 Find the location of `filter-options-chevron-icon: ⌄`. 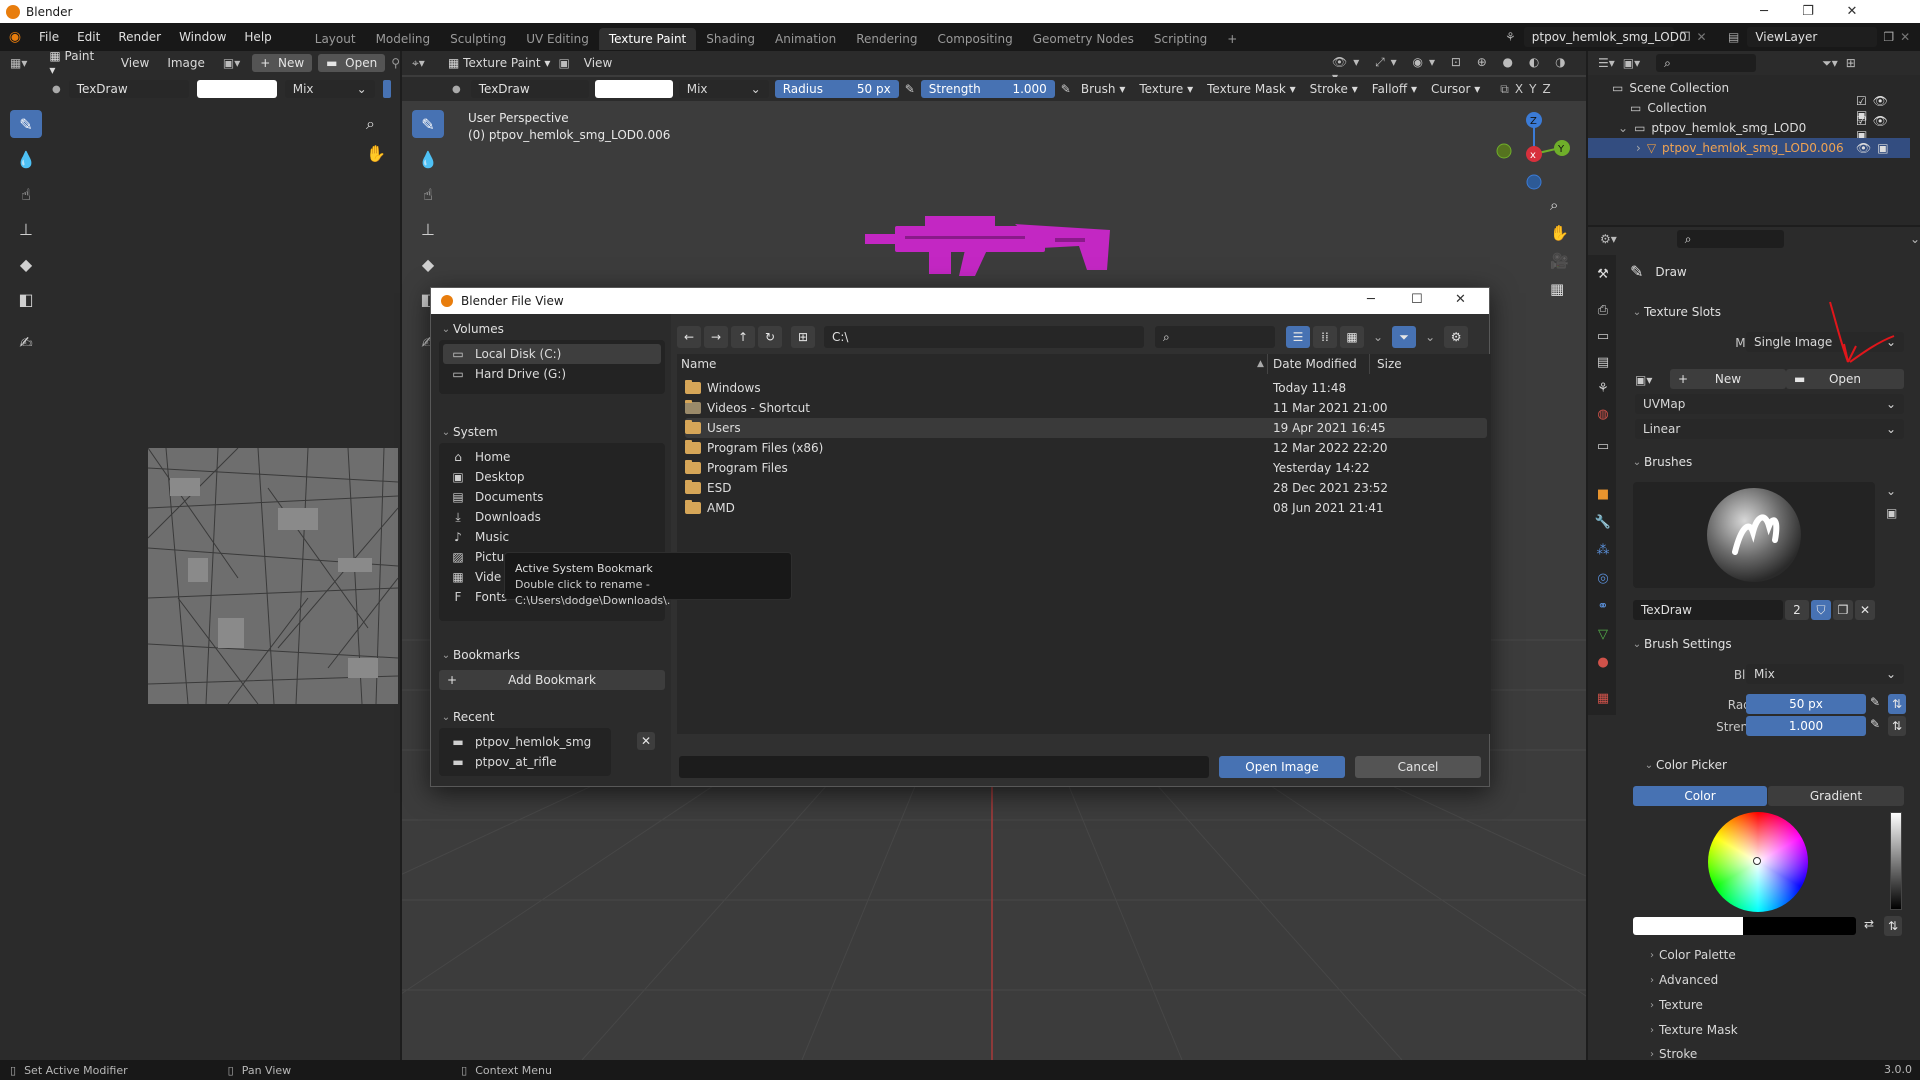

filter-options-chevron-icon: ⌄ is located at coordinates (1430, 337).